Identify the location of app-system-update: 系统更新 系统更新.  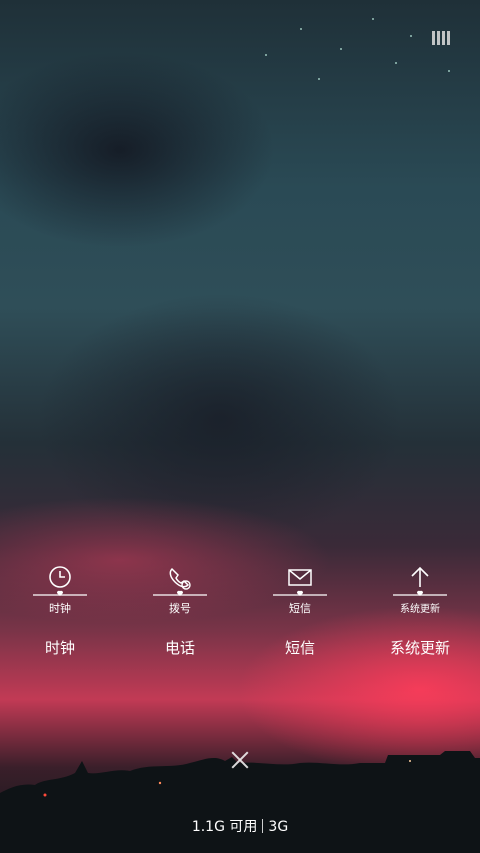
(420, 615).